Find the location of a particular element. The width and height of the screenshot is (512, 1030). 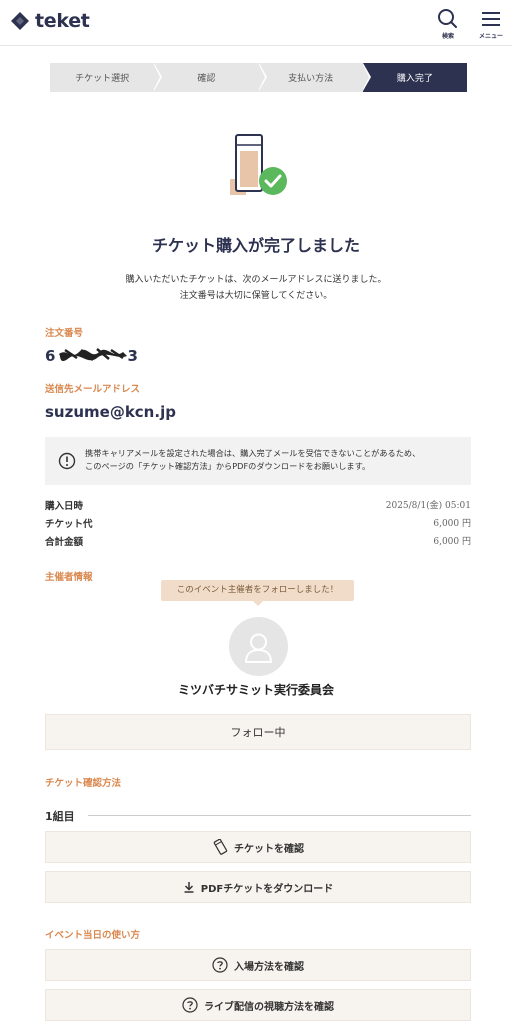

redaction-scribble is located at coordinates (93, 355).